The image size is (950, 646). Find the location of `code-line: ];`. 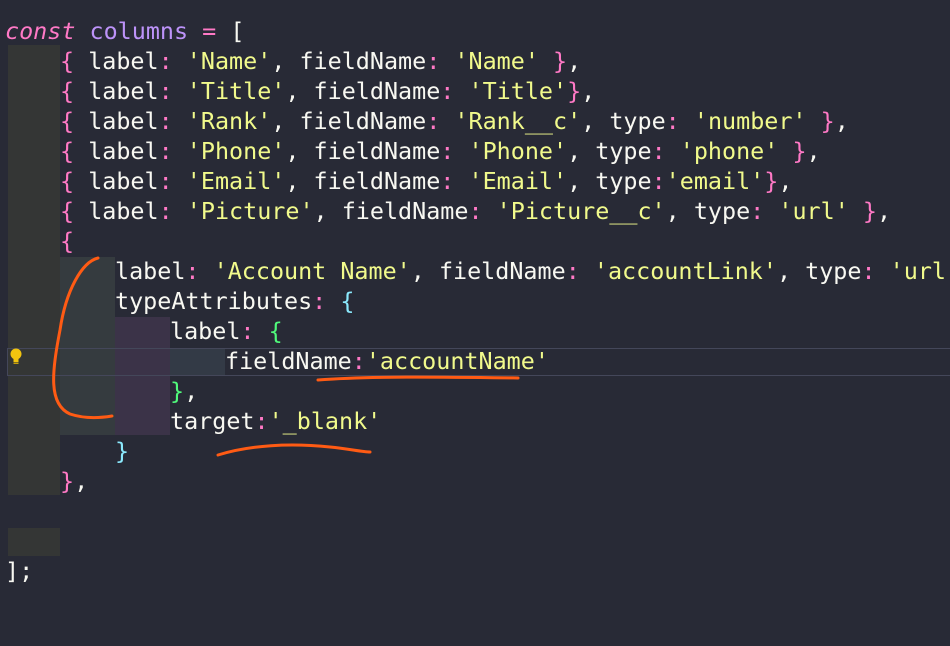

code-line: ]; is located at coordinates (475, 571).